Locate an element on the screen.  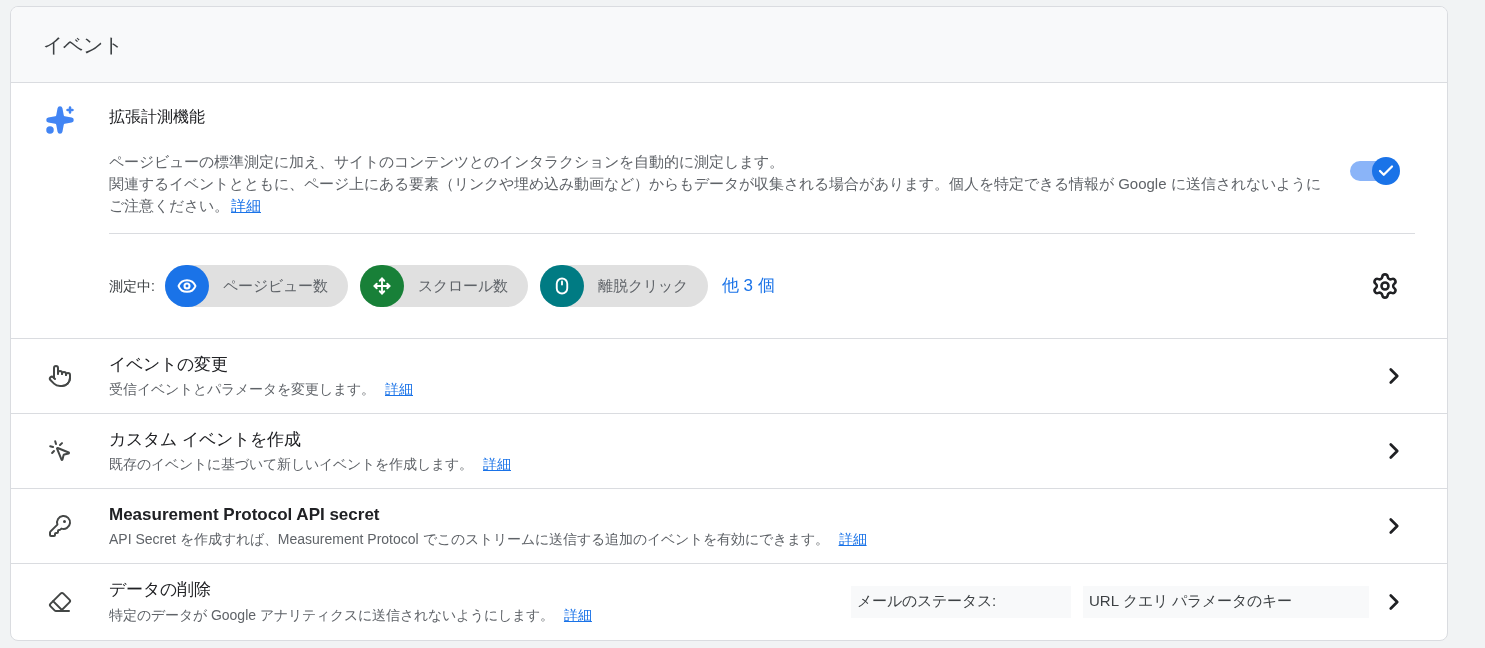
row-title: Measurement Protocol API secret is located at coordinates (245, 514).